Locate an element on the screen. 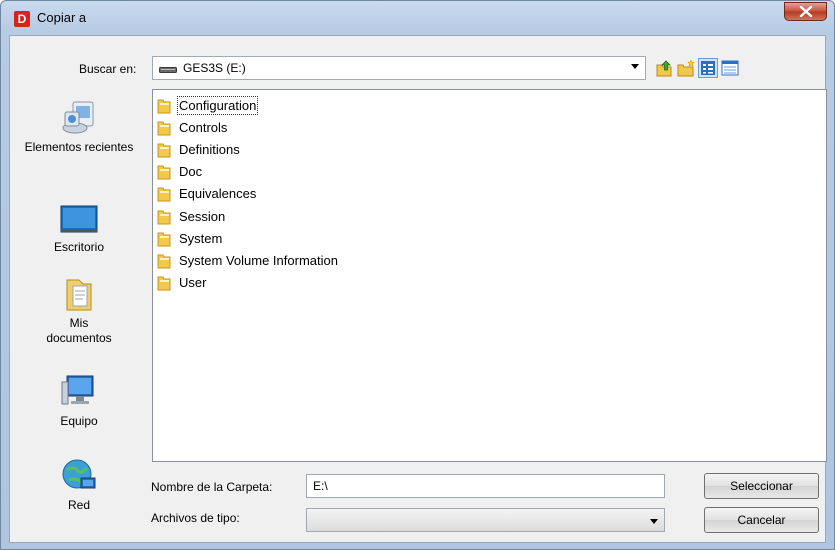 Image resolution: width=835 pixels, height=550 pixels. computer-icon is located at coordinates (77, 390).